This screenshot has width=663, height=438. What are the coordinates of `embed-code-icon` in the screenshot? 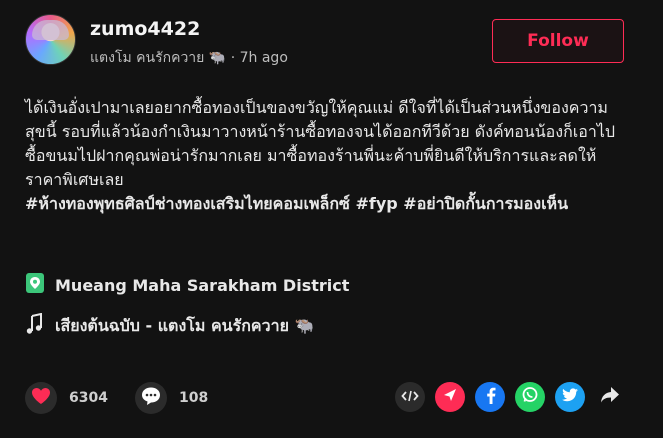 It's located at (410, 397).